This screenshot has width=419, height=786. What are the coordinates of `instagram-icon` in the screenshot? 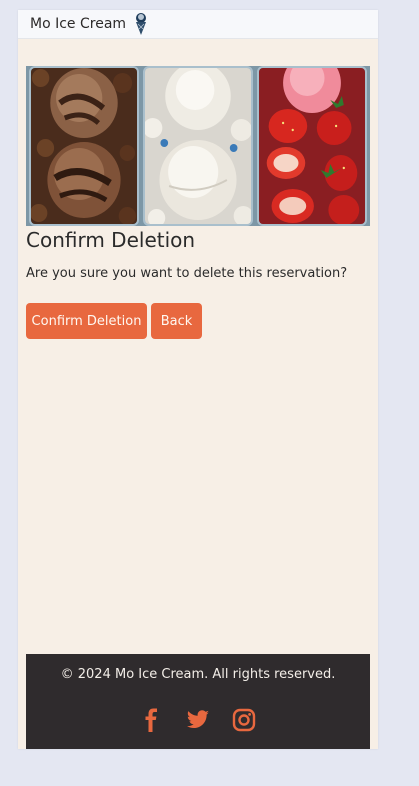 It's located at (244, 720).